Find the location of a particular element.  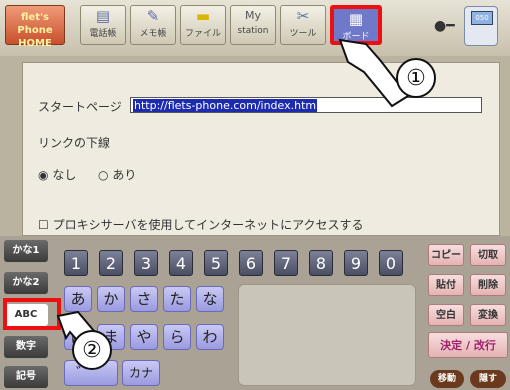

callout-one: ① is located at coordinates (416, 78).